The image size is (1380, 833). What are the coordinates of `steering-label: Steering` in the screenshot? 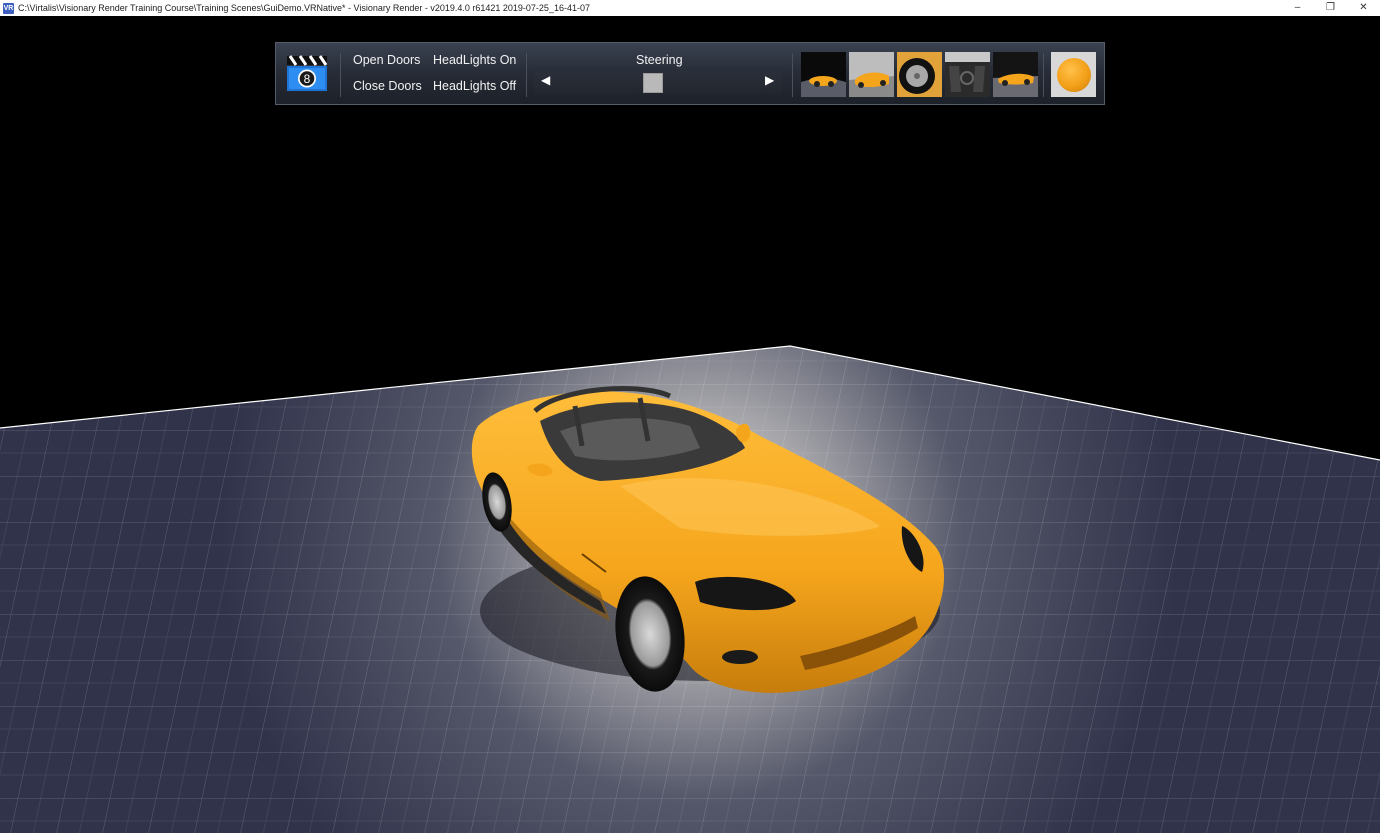 It's located at (659, 60).